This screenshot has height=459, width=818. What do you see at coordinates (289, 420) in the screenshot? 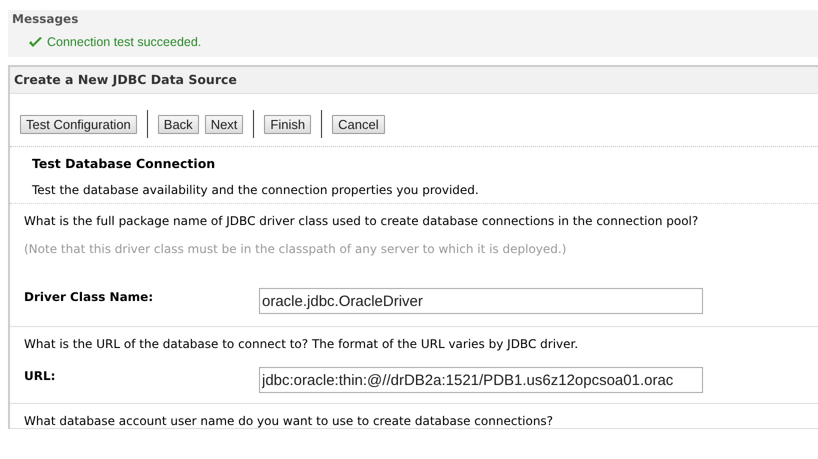
I see `field-question: What database account user name do you want to use to create database connections?` at bounding box center [289, 420].